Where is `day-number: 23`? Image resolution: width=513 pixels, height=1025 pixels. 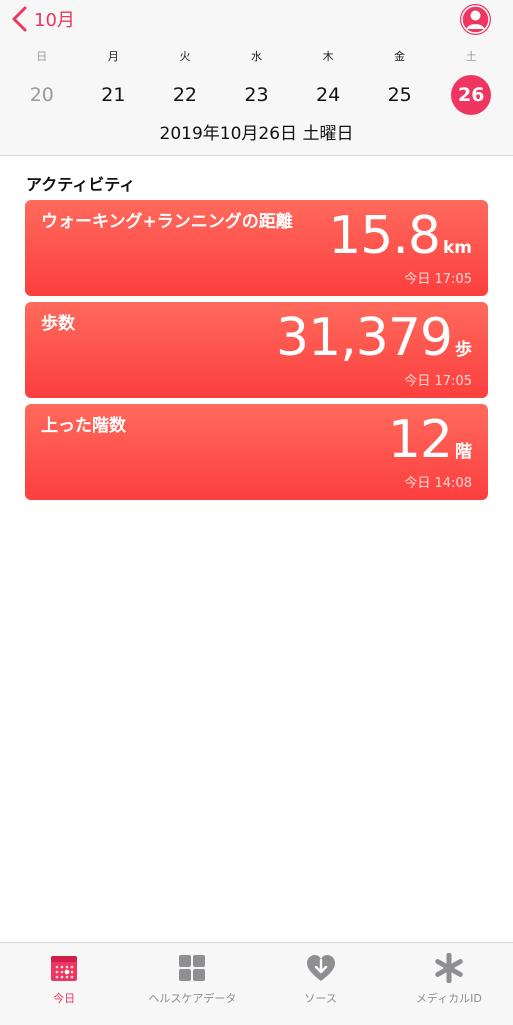
day-number: 23 is located at coordinates (256, 95).